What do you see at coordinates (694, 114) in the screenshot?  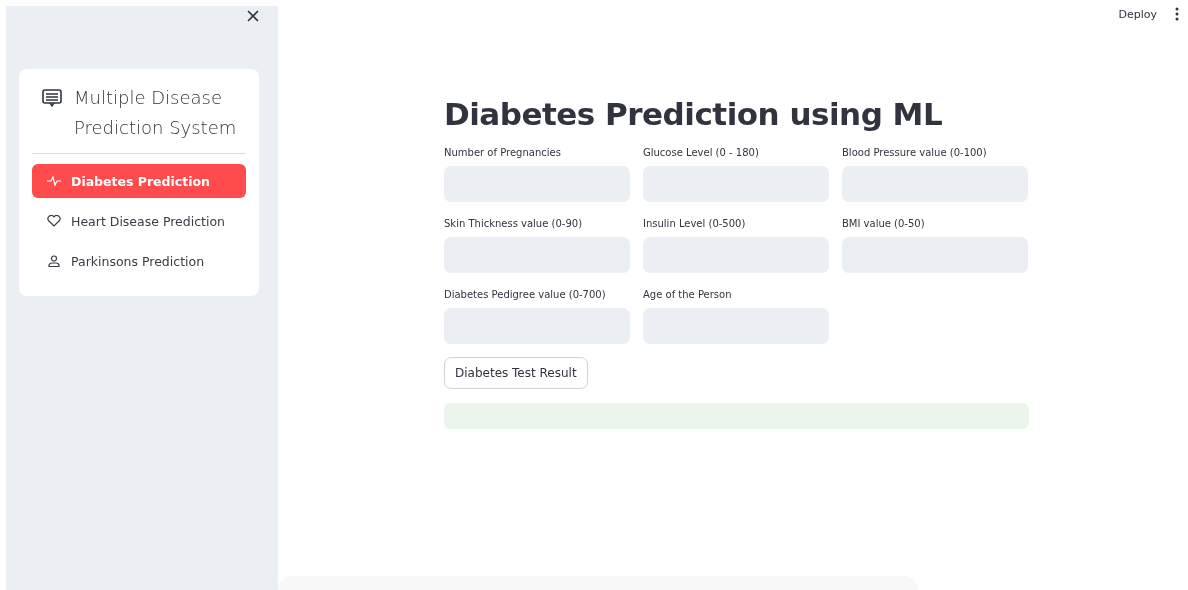 I see `page-title: Diabetes Prediction using ML` at bounding box center [694, 114].